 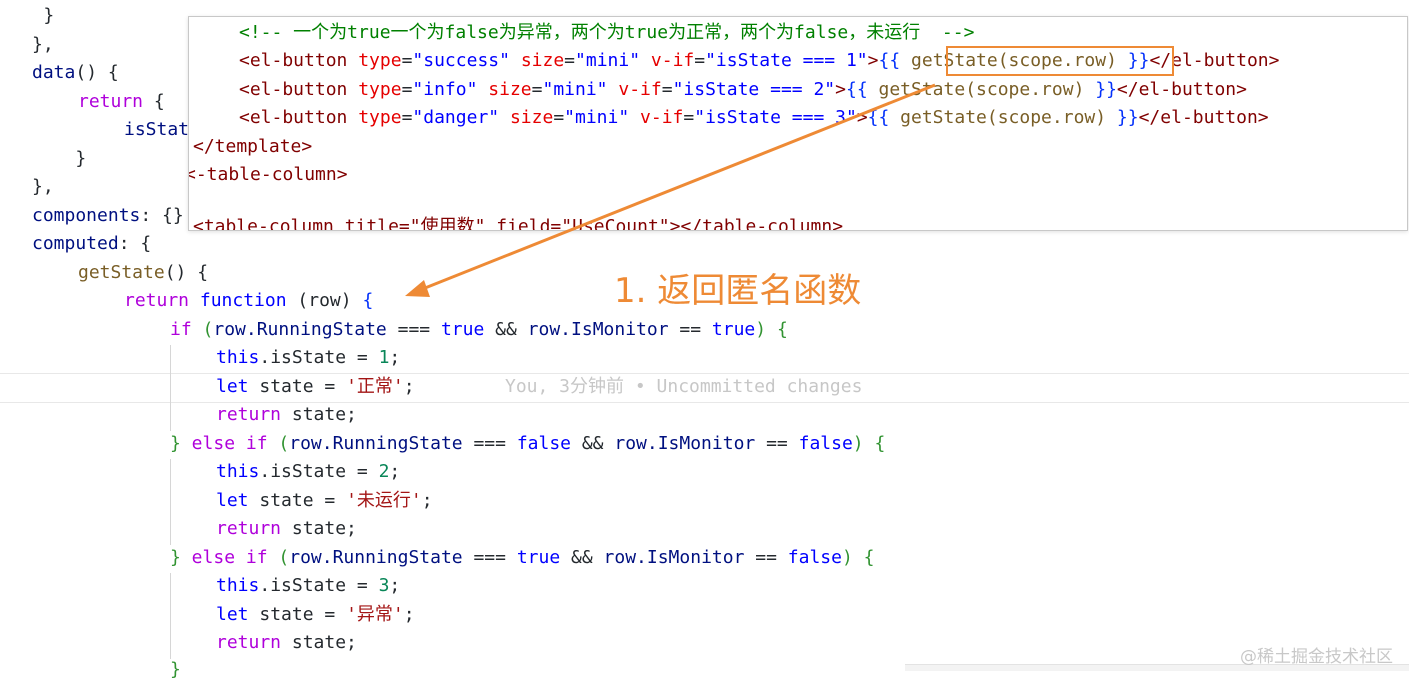 I want to click on watermark: @稀土掘金技术社区, so click(x=1316, y=657).